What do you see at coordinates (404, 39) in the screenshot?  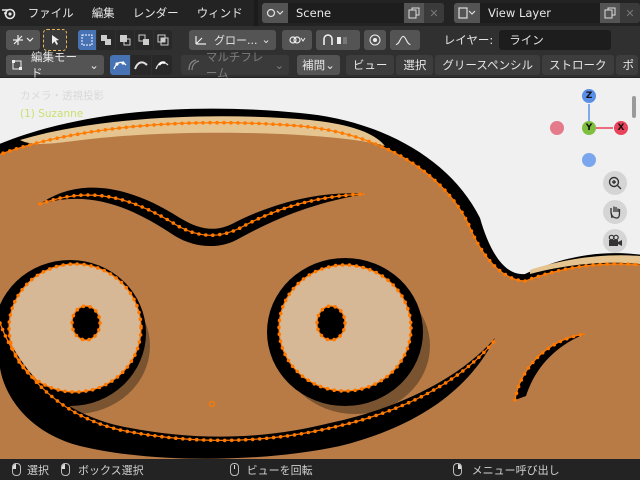 I see `falloff-dropdown` at bounding box center [404, 39].